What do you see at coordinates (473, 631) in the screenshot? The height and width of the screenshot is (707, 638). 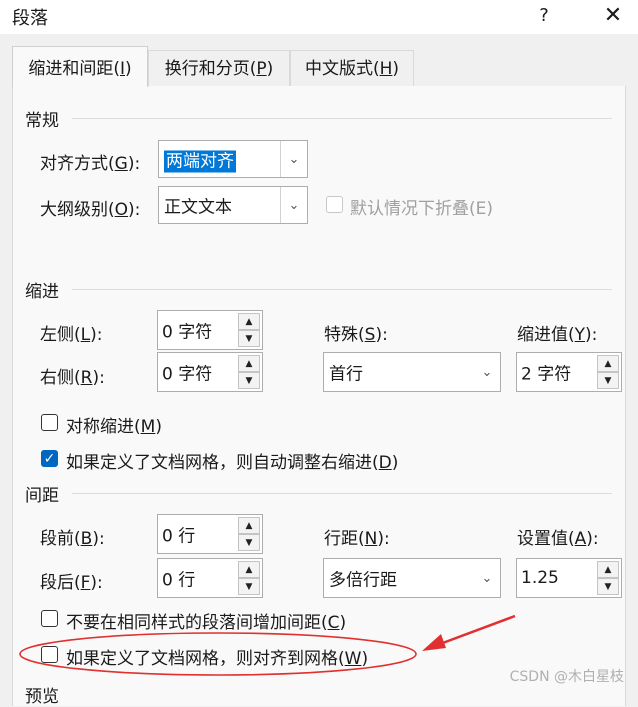 I see `annotation-arrow-shaft` at bounding box center [473, 631].